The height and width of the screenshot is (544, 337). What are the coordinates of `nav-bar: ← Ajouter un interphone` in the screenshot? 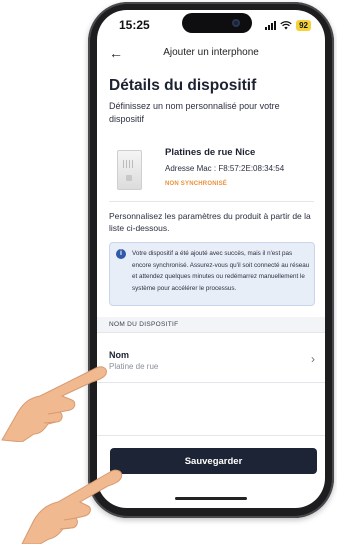 It's located at (211, 54).